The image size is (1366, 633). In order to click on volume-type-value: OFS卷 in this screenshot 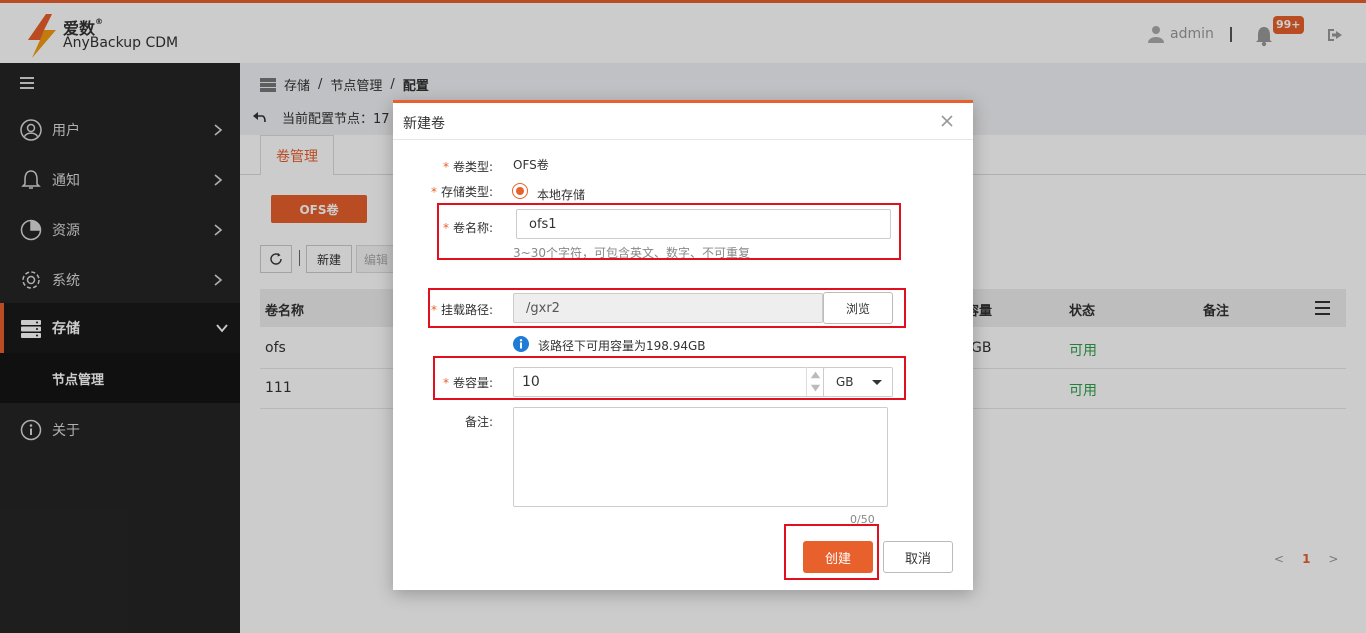, I will do `click(531, 165)`.